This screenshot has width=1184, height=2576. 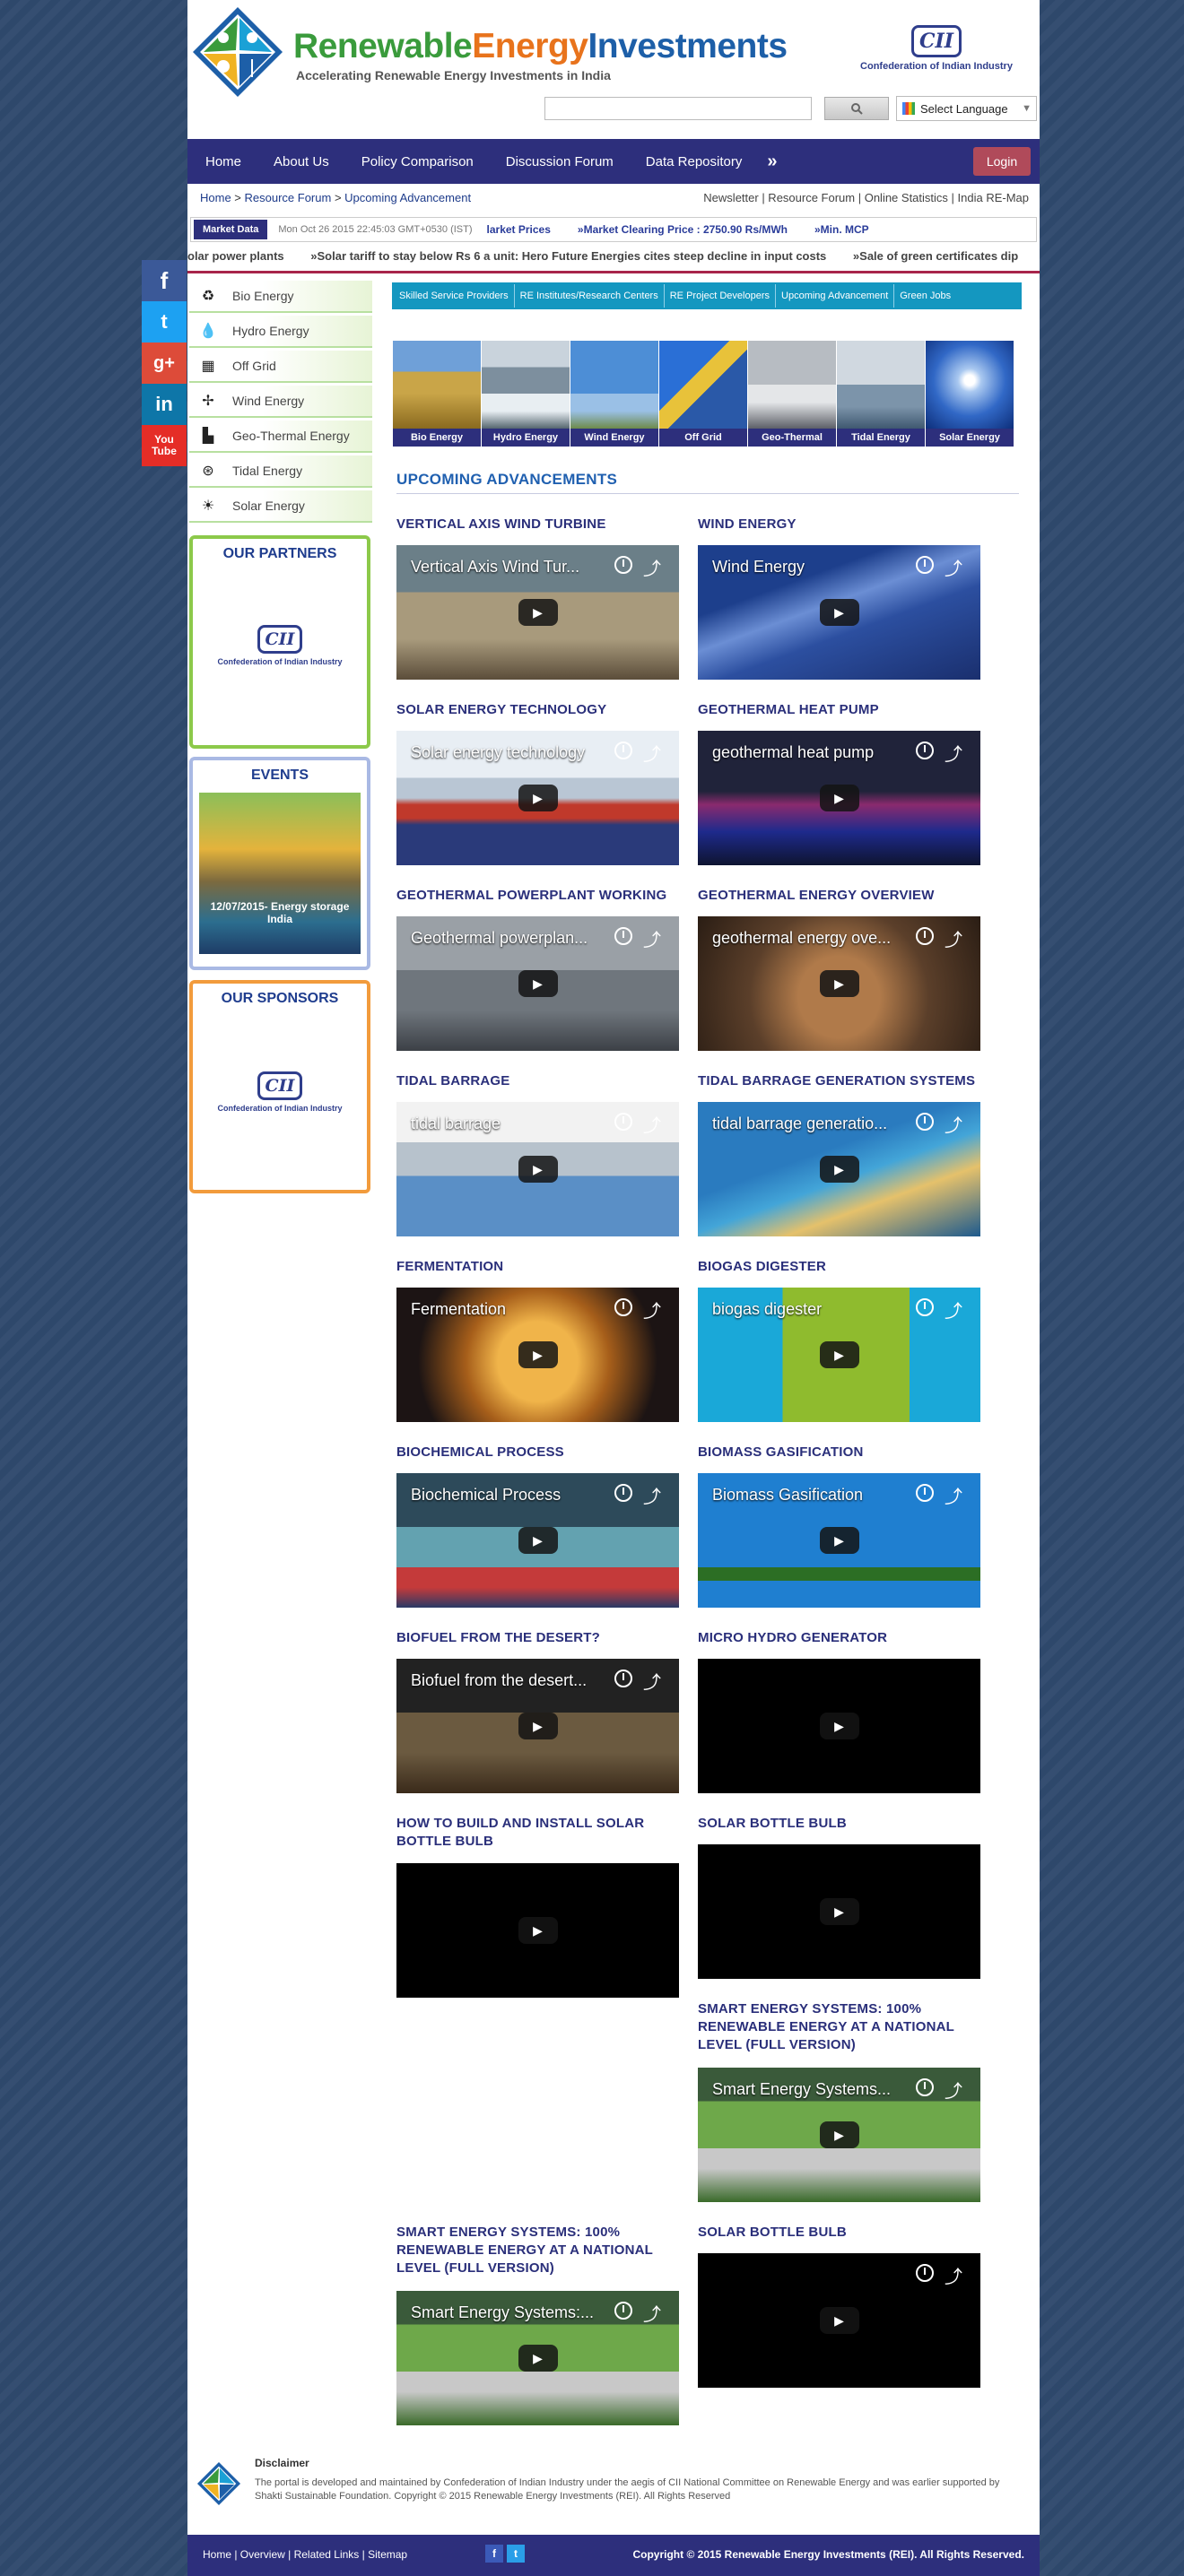 What do you see at coordinates (280, 645) in the screenshot?
I see `cii-partner-logo: CII Confederation of Indian Industry` at bounding box center [280, 645].